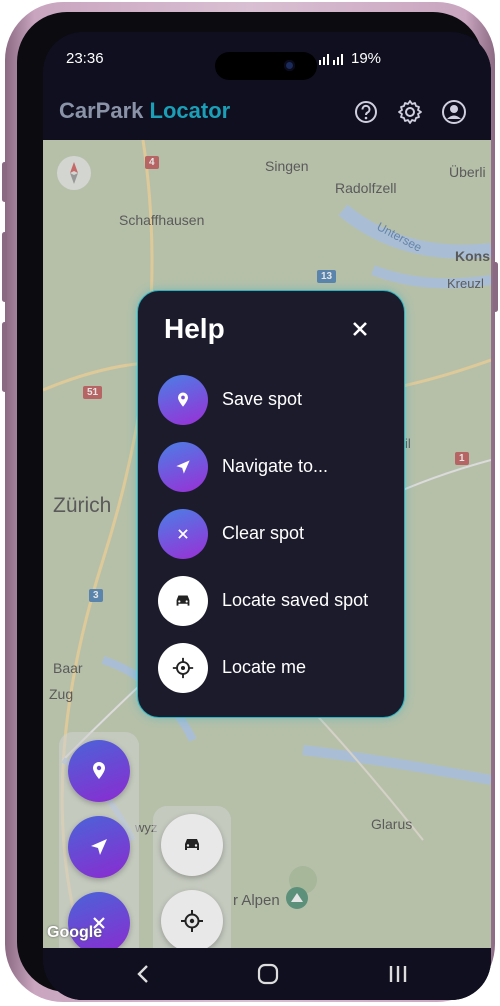 The height and width of the screenshot is (1006, 500). I want to click on help-item-save-spot: Save spot, so click(278, 400).